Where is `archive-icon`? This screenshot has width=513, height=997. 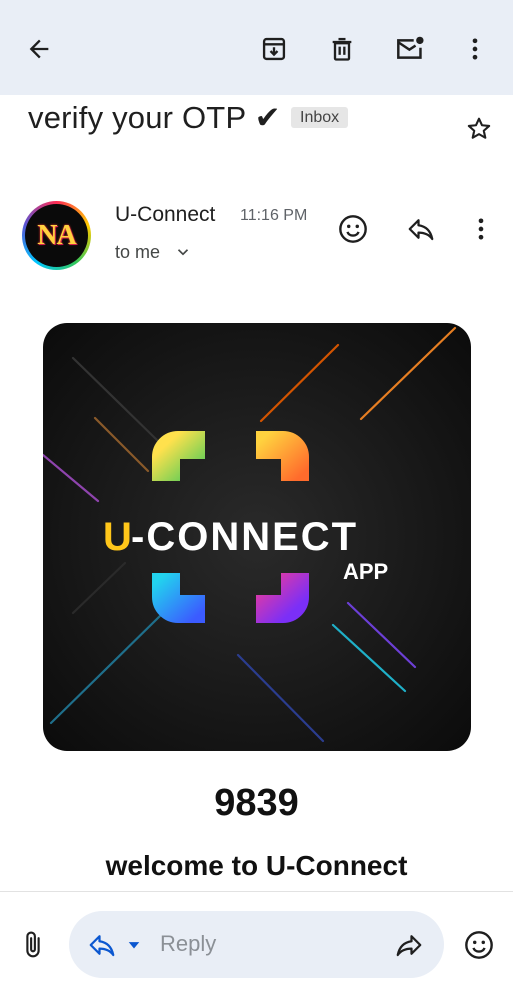 archive-icon is located at coordinates (274, 49).